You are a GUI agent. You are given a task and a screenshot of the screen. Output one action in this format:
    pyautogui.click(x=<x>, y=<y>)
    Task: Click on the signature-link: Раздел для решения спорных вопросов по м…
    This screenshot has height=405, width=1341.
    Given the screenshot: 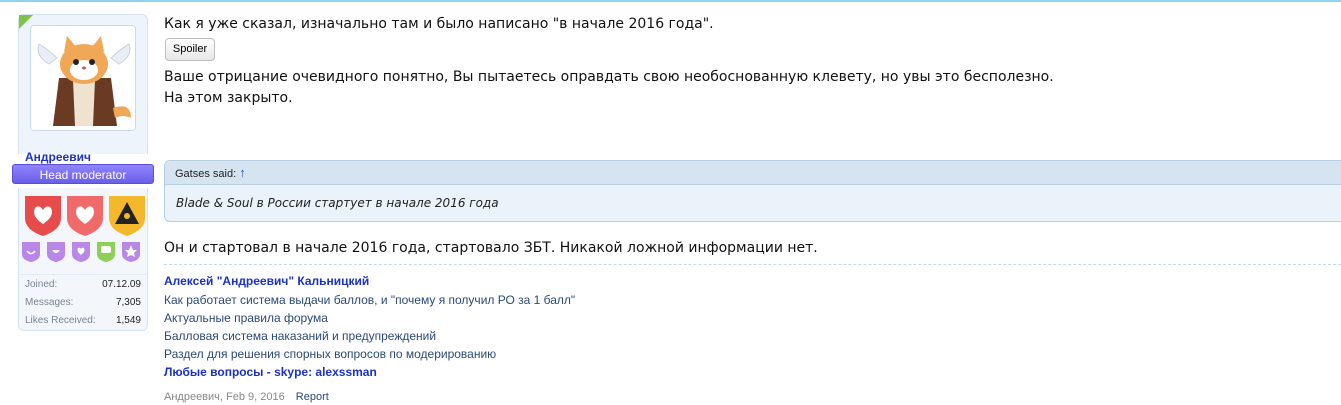 What is the action you would take?
    pyautogui.click(x=330, y=354)
    